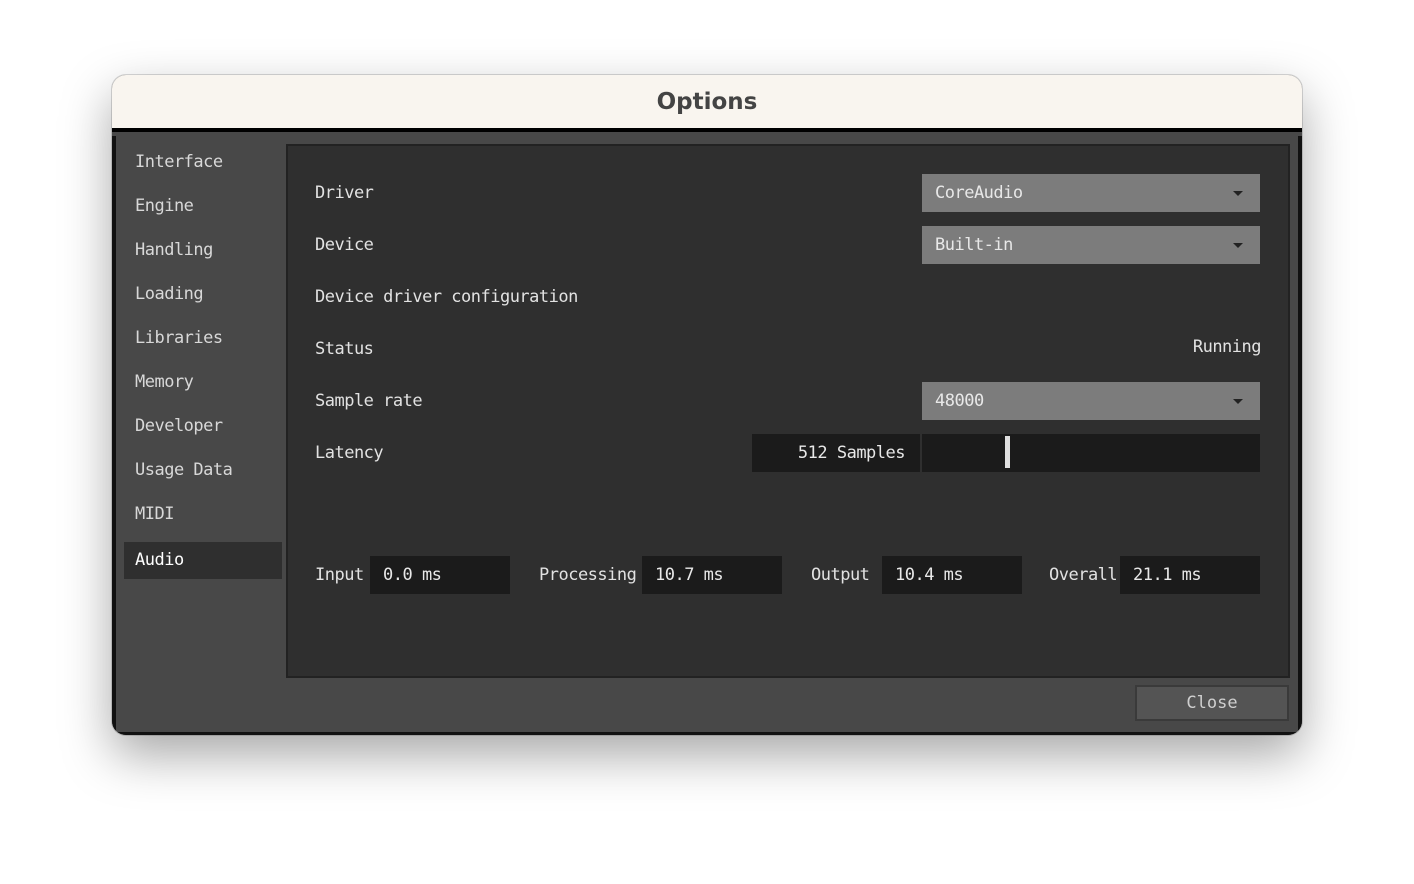  I want to click on driver-label: Driver, so click(344, 193).